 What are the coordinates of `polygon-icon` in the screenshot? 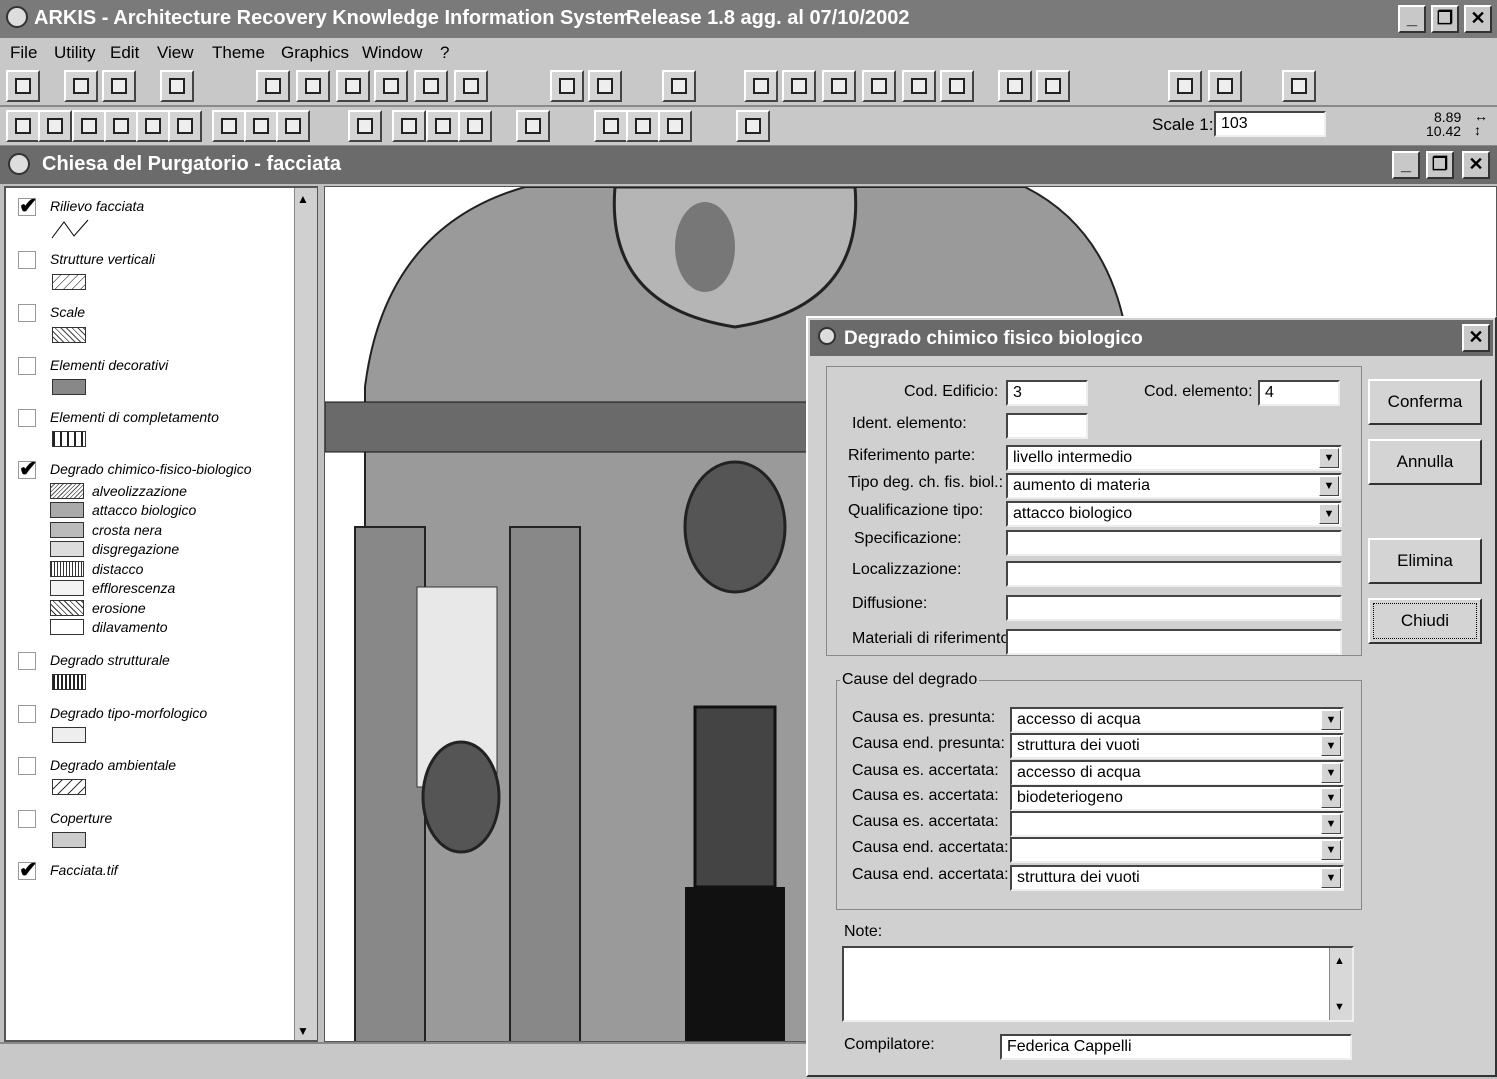 It's located at (409, 126).